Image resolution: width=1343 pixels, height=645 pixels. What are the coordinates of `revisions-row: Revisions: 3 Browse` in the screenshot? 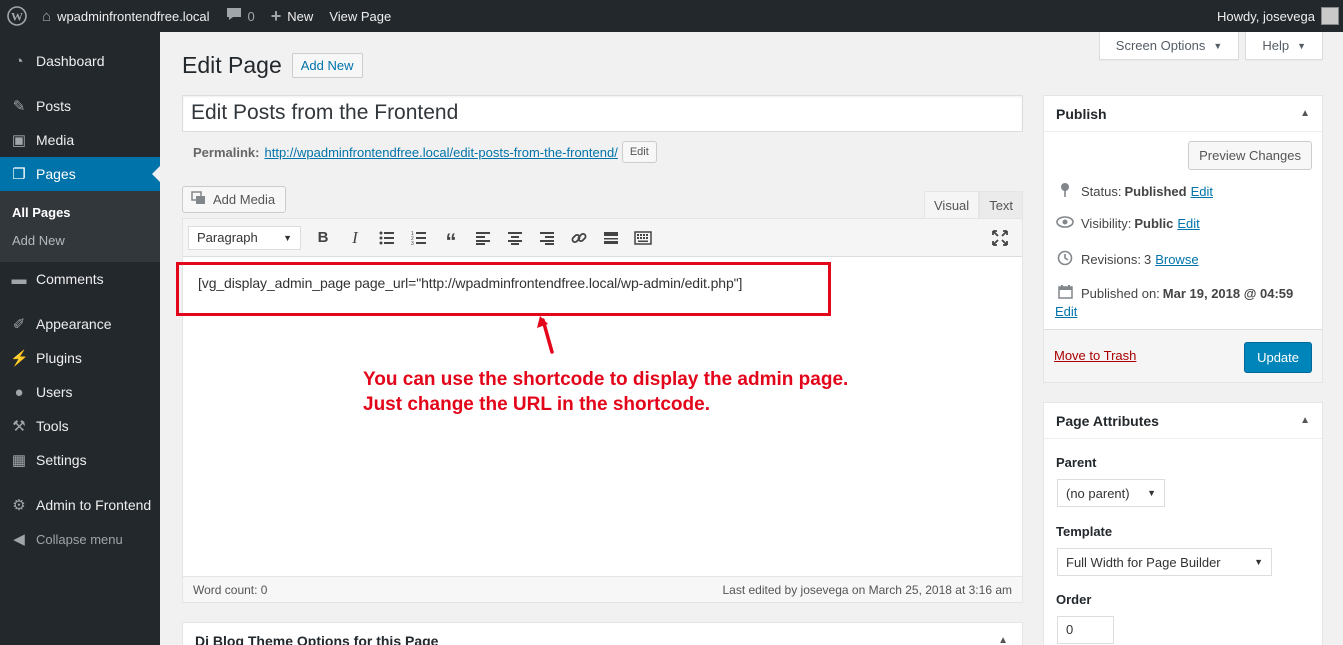 It's located at (1127, 259).